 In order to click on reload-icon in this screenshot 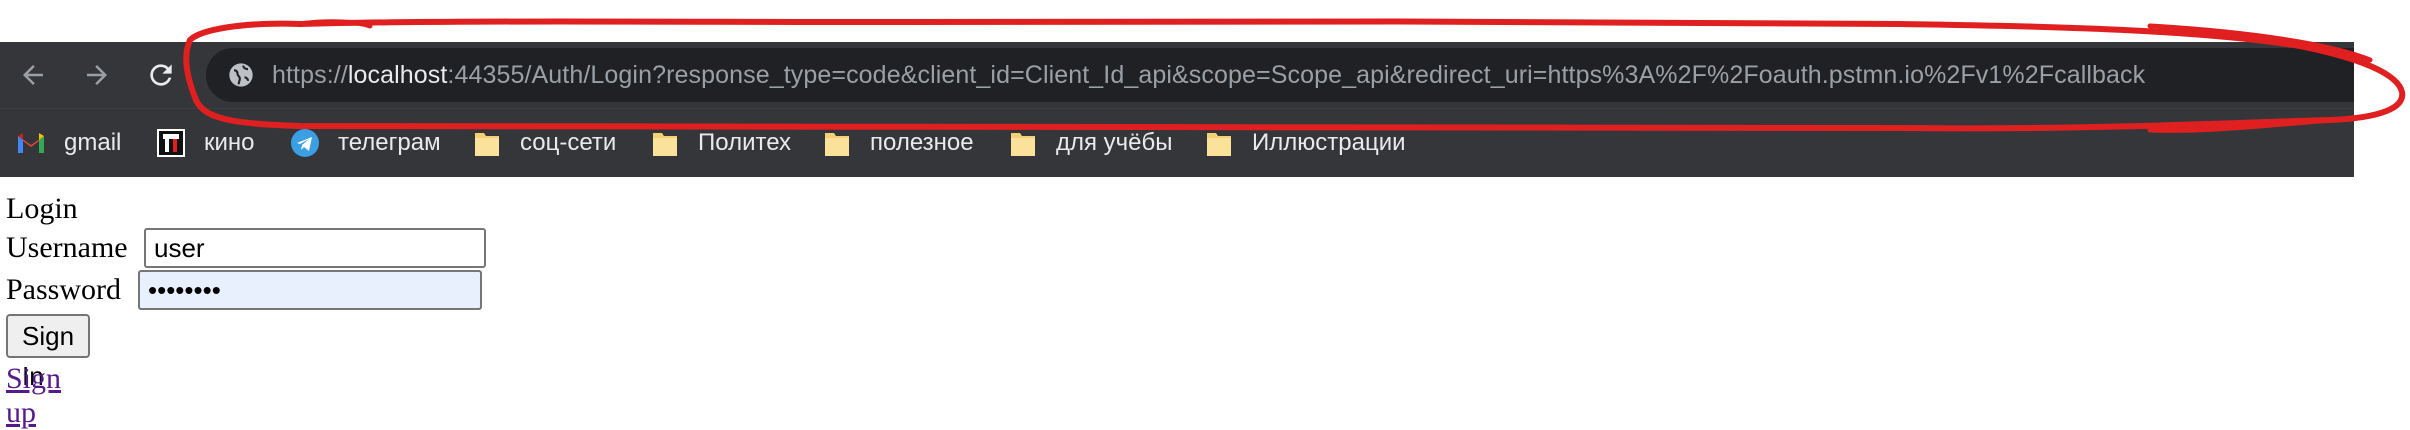, I will do `click(161, 75)`.